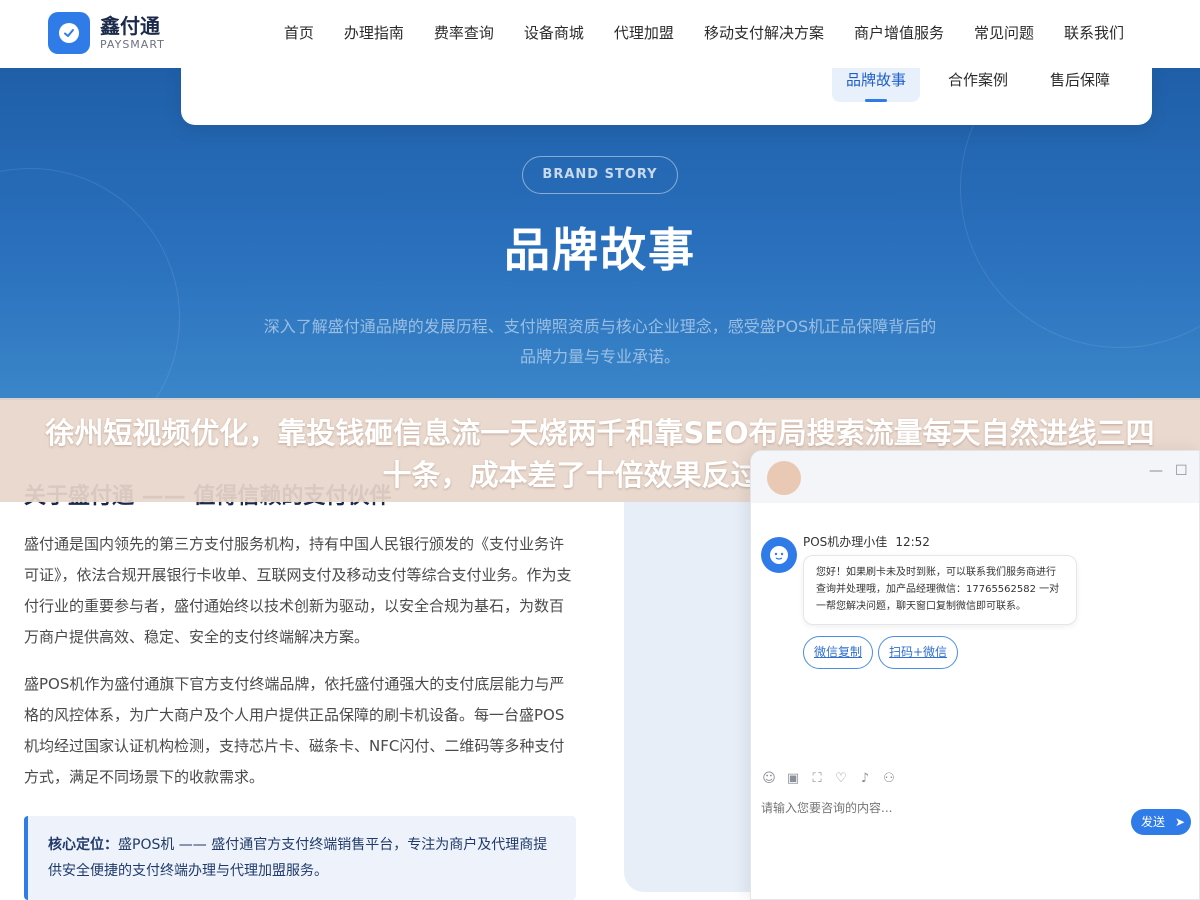 The image size is (1200, 900). Describe the element at coordinates (918, 652) in the screenshot. I see `scan-wechat-button: 扫码+微信` at that location.